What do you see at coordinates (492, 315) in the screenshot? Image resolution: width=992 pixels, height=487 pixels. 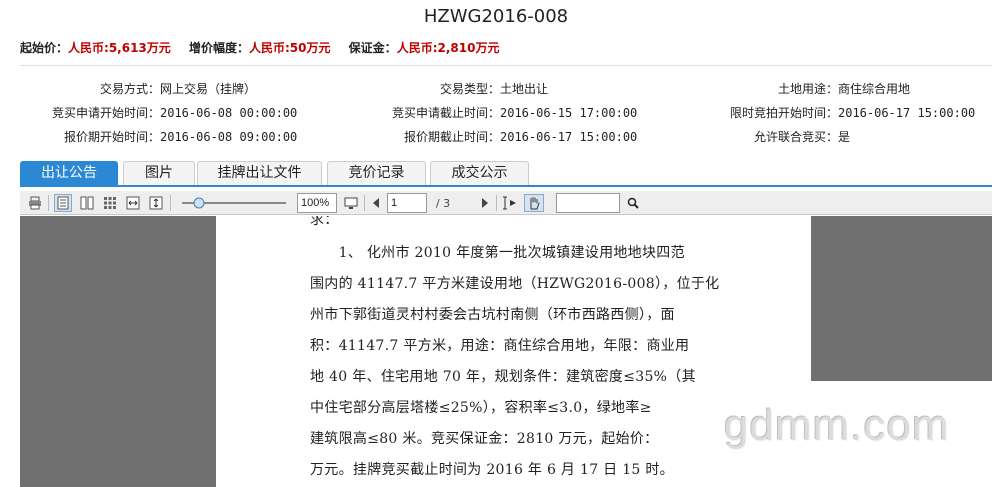 I see `doc-line: 州市下郭街道灵村村委会古坑村南侧（环市西路西侧），面` at bounding box center [492, 315].